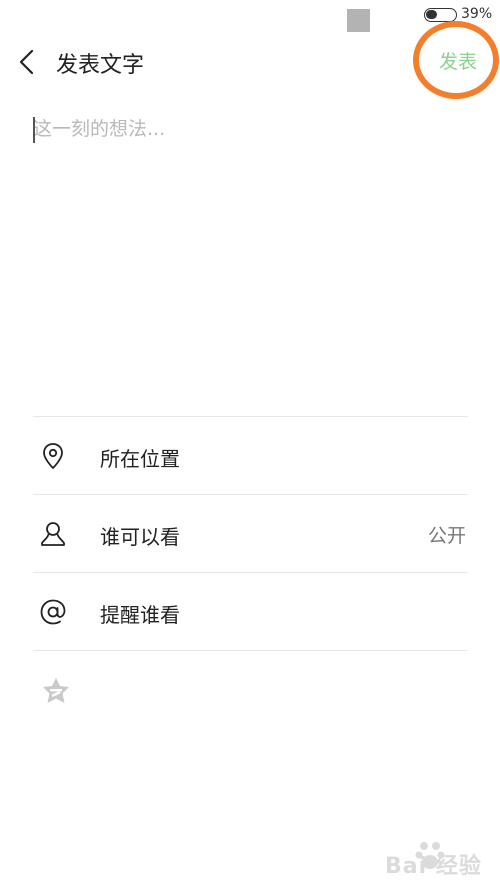  Describe the element at coordinates (477, 14) in the screenshot. I see `battery-percent: 39%` at that location.